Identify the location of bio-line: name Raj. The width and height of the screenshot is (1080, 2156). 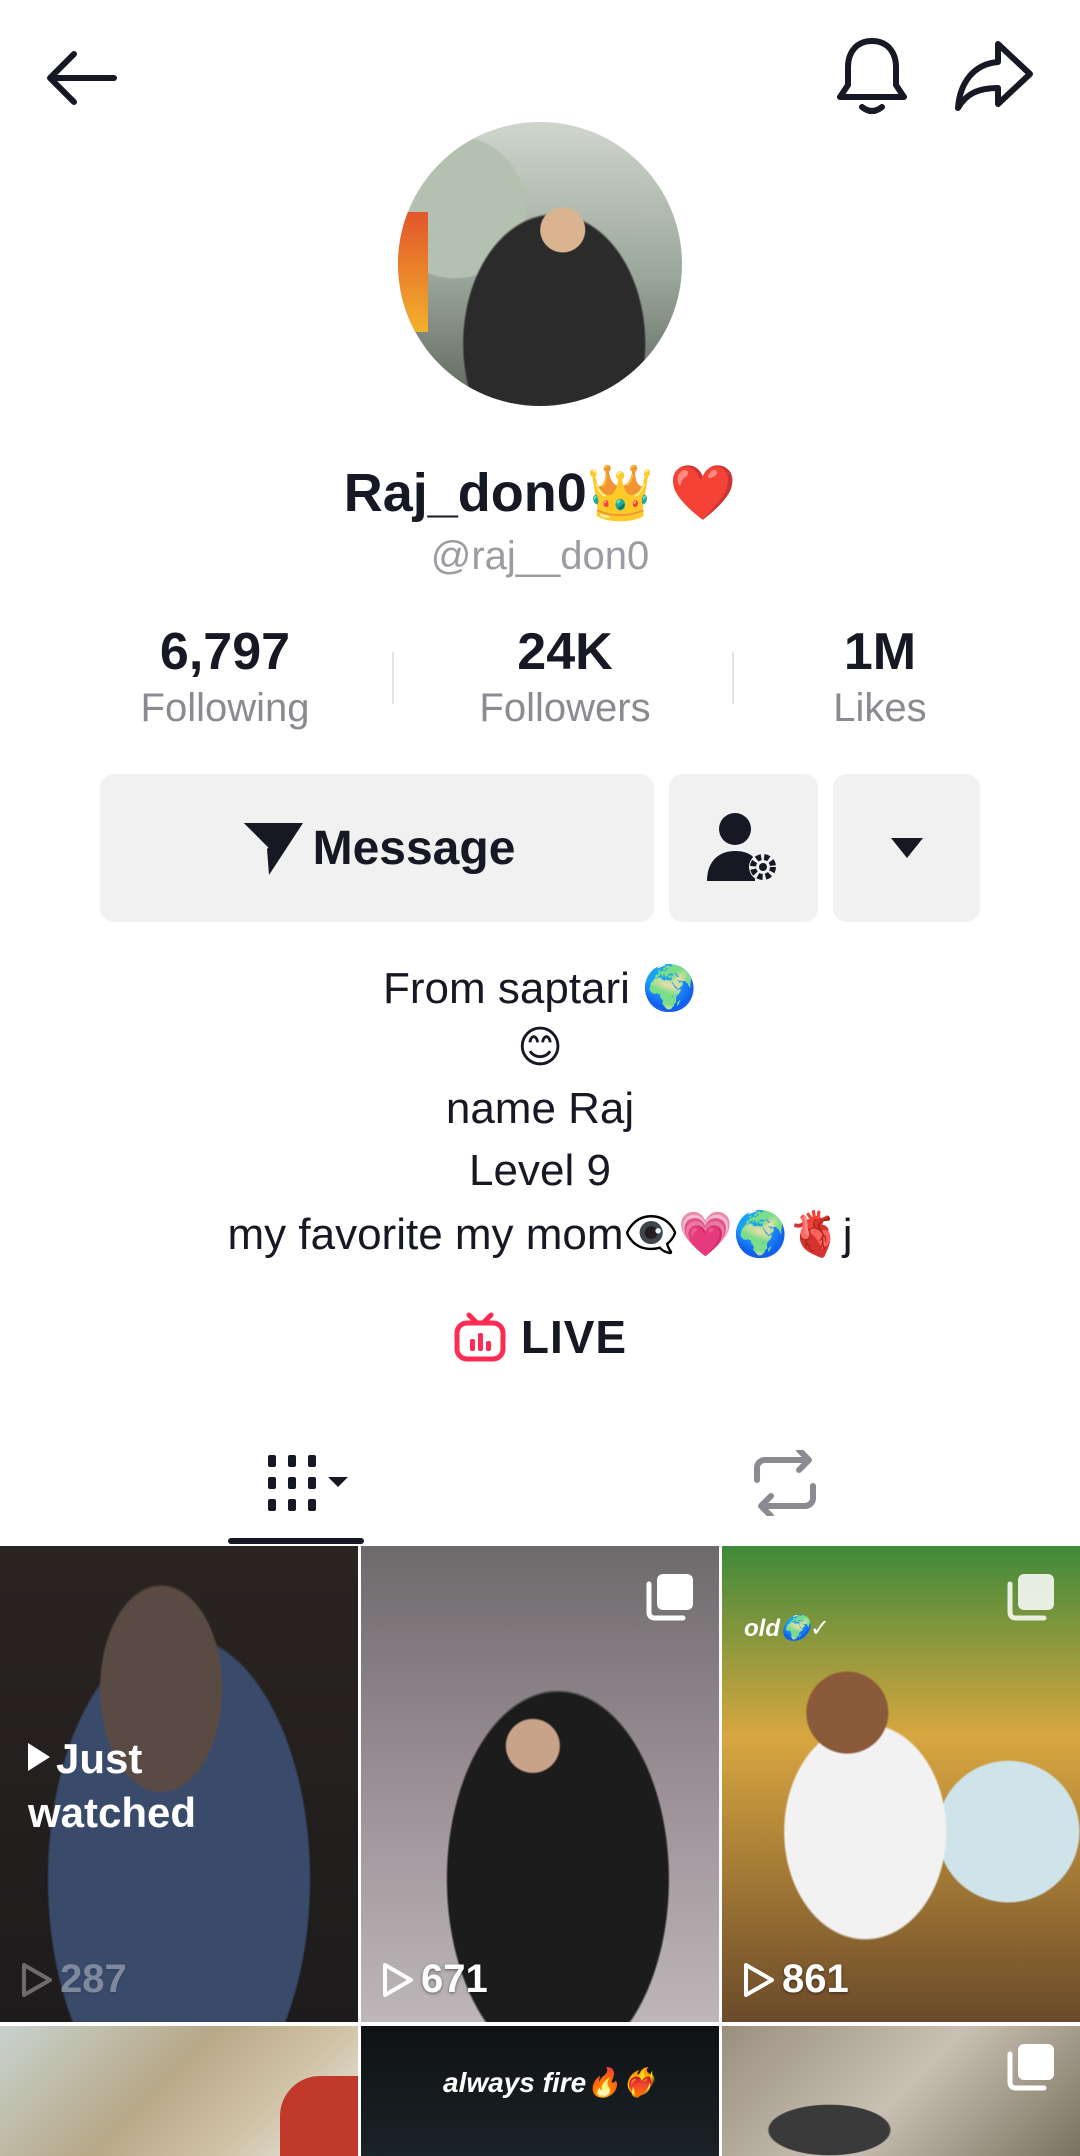
(540, 1108).